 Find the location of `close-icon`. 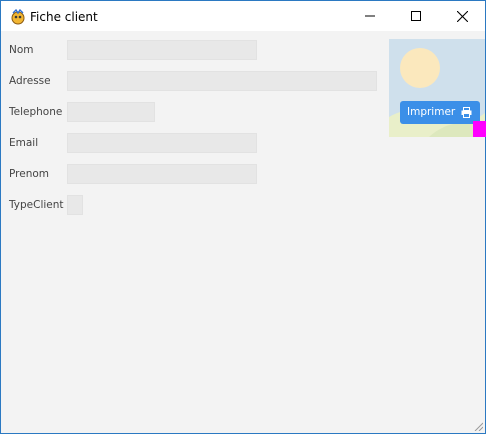

close-icon is located at coordinates (462, 16).